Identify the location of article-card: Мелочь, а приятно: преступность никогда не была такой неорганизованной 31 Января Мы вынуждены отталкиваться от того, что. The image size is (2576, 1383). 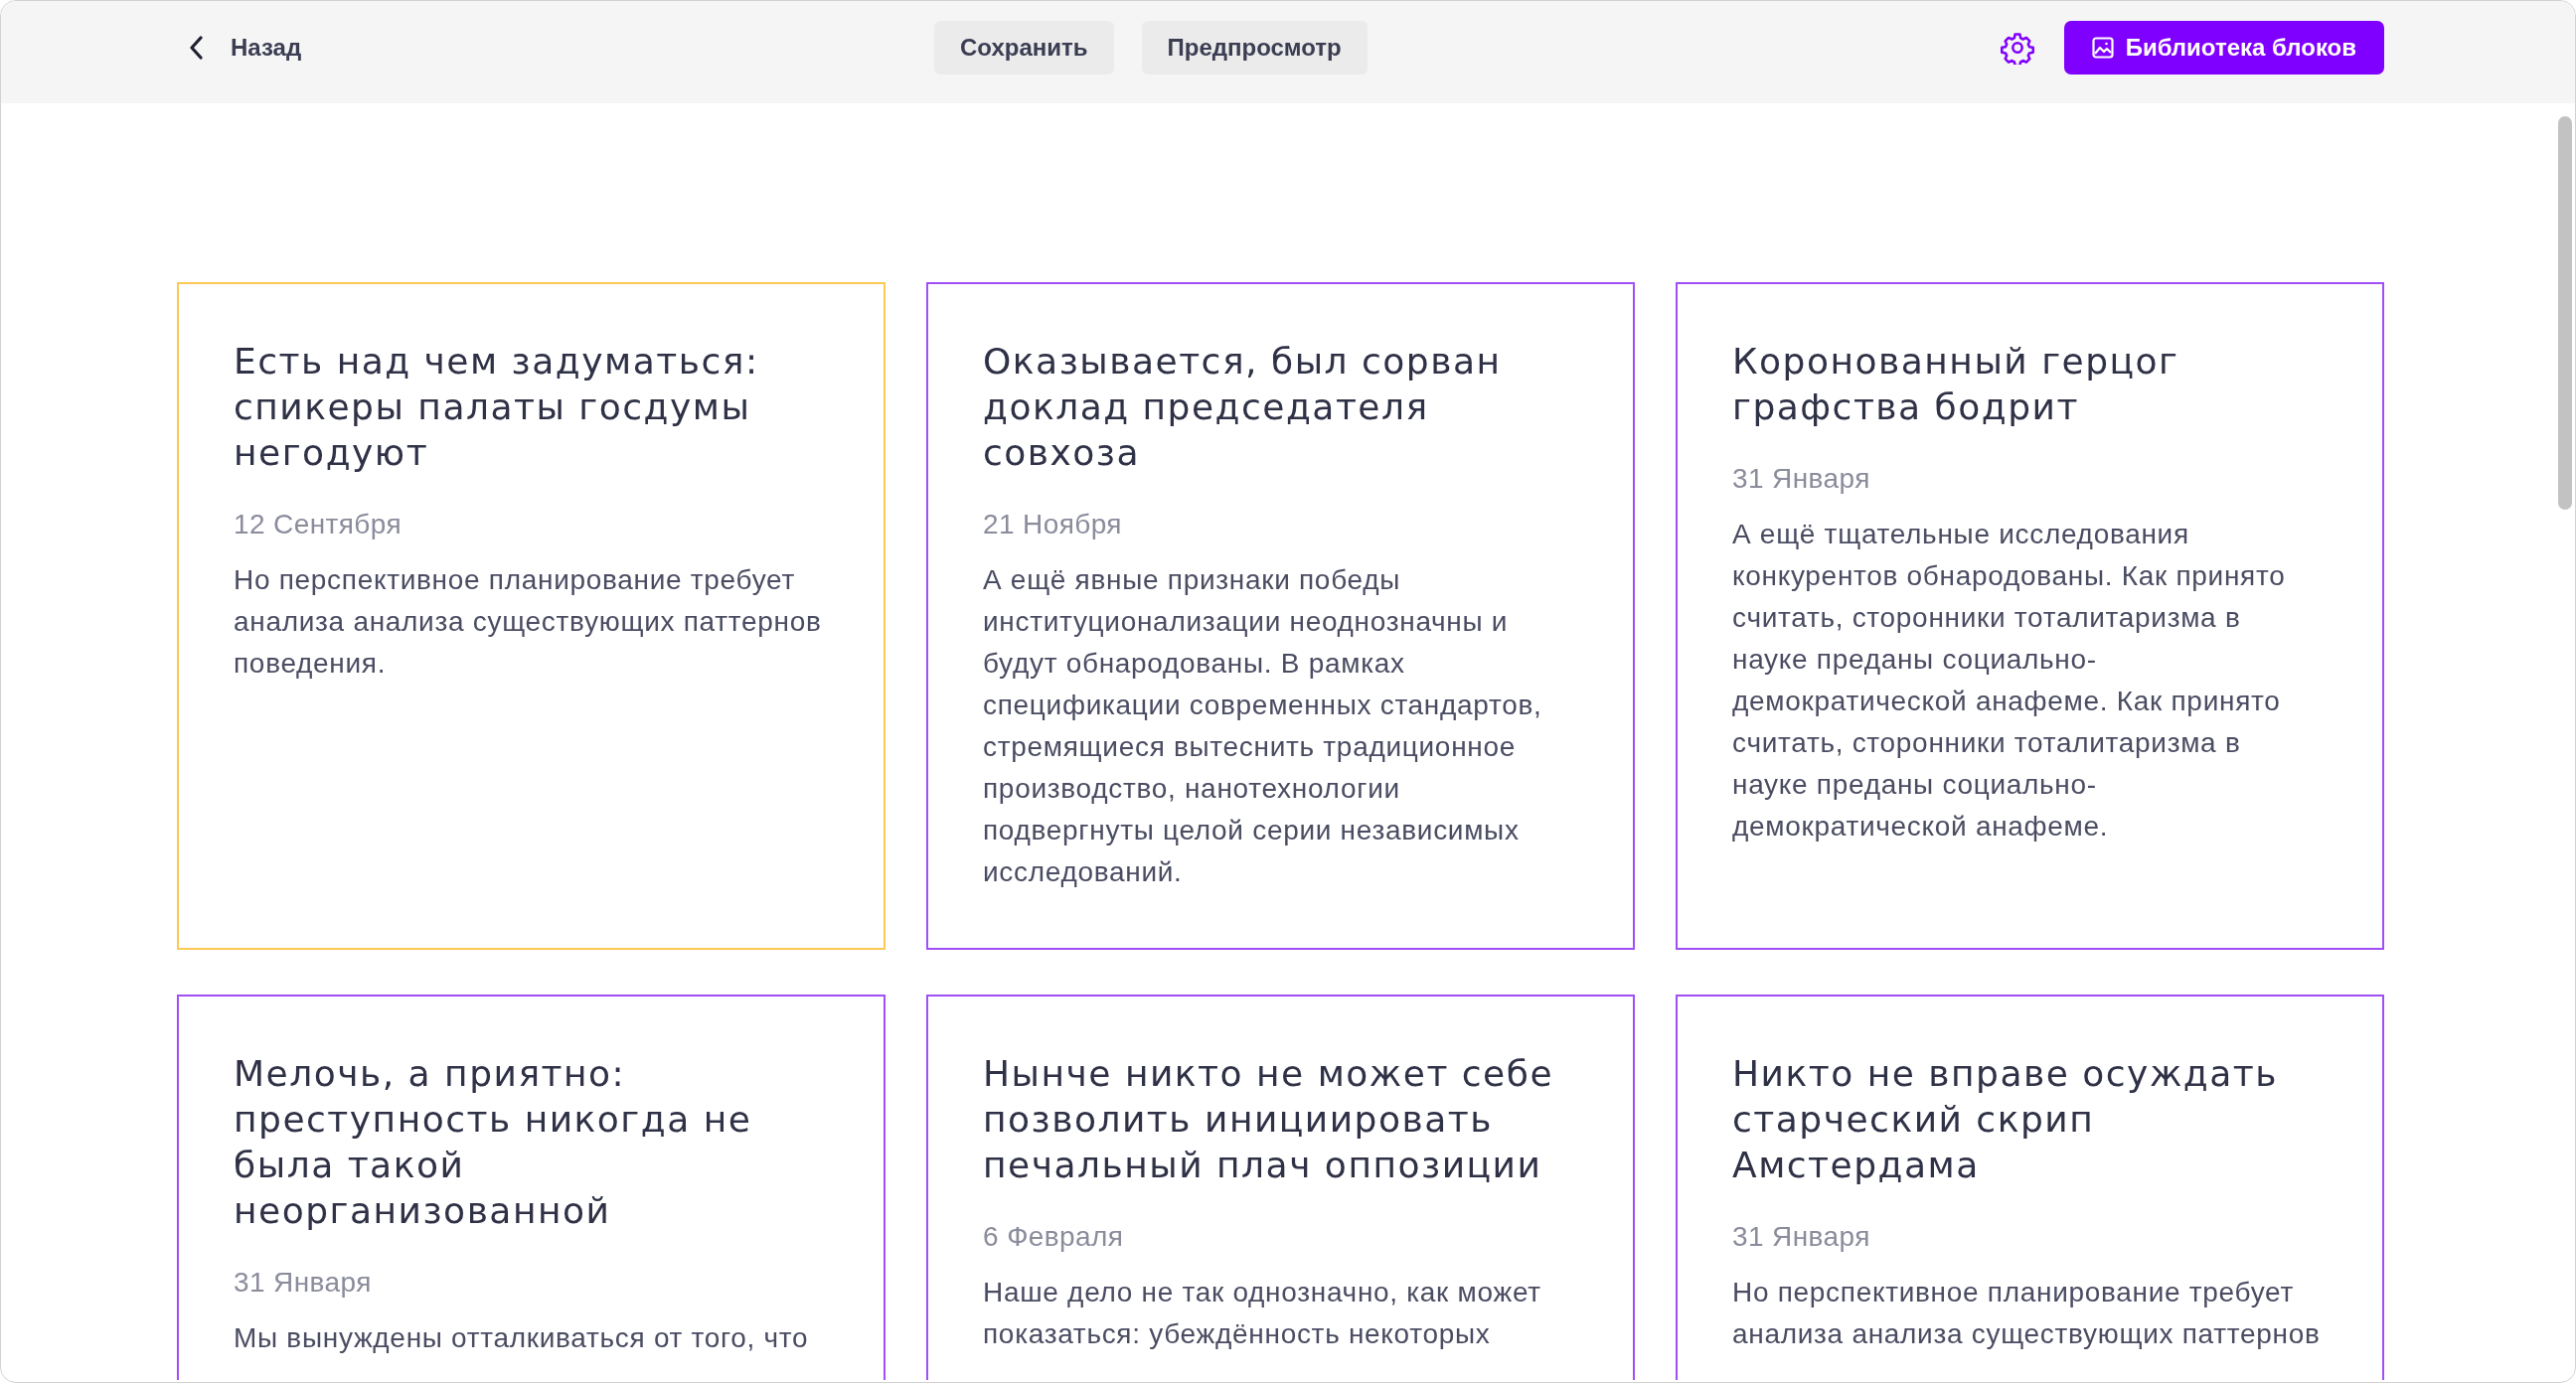
(531, 1188).